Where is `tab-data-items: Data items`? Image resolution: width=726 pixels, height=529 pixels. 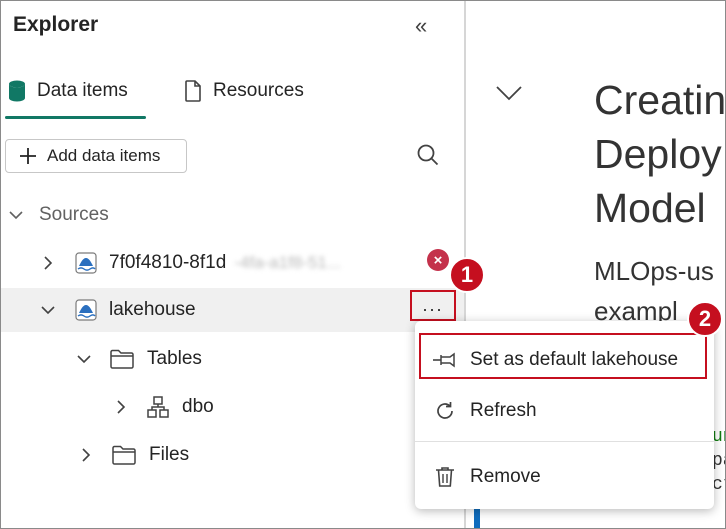
tab-data-items: Data items is located at coordinates (67, 91).